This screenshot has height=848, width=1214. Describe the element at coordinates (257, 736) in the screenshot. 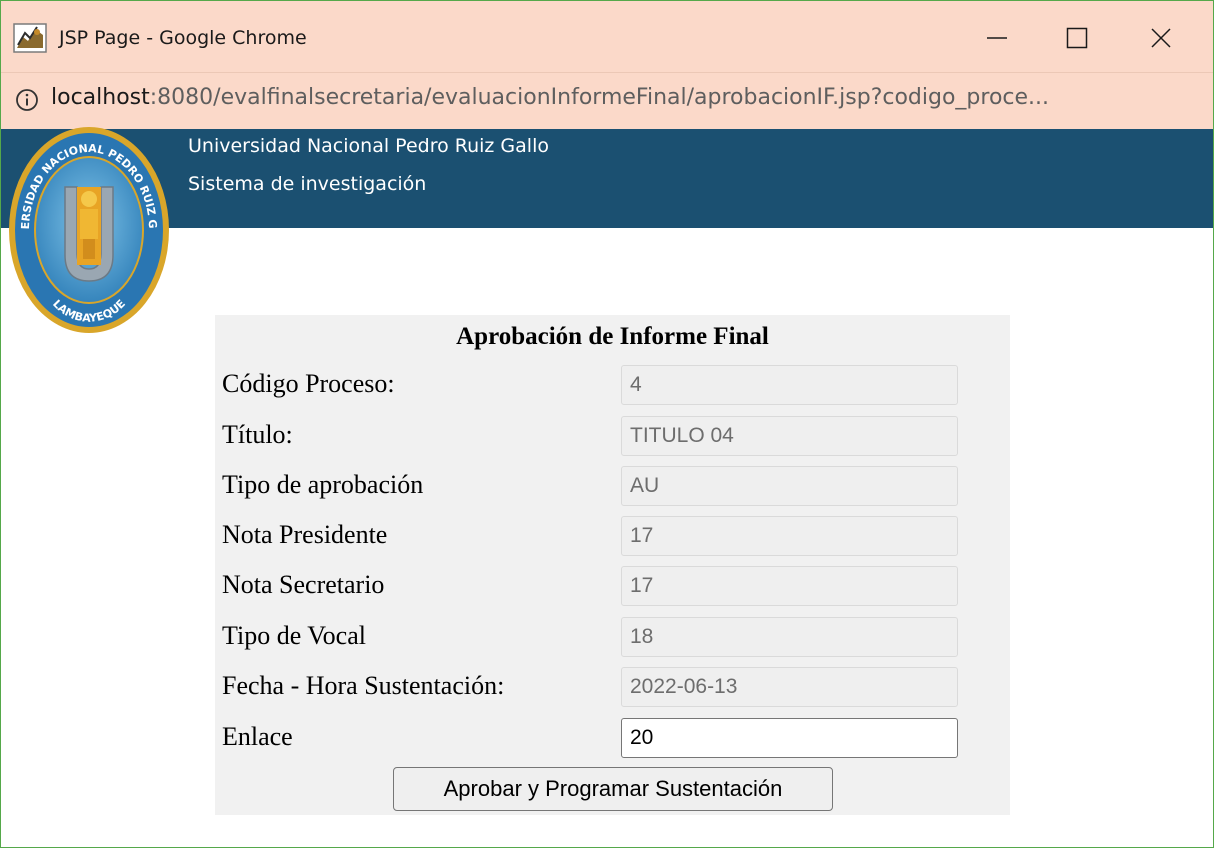

I see `label-enlace: Enlace` at that location.